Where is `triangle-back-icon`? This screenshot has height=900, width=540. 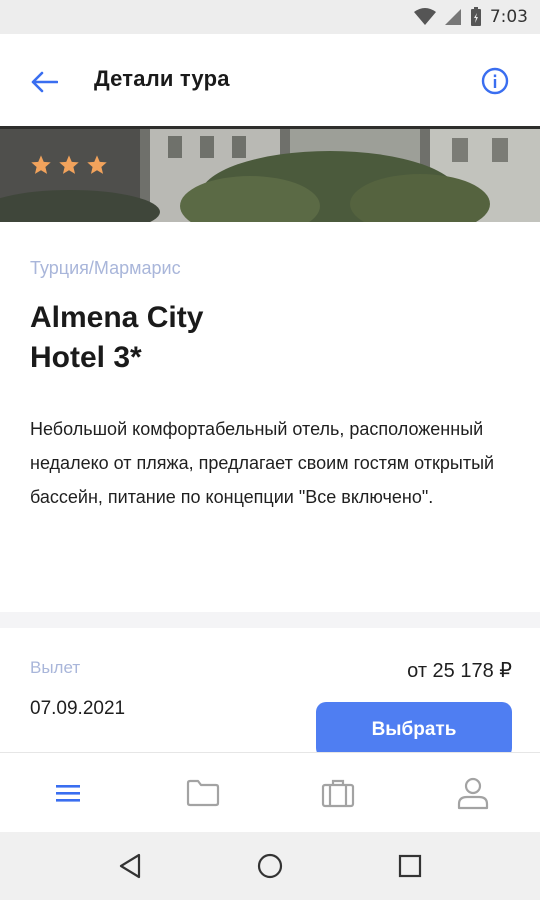 triangle-back-icon is located at coordinates (130, 866).